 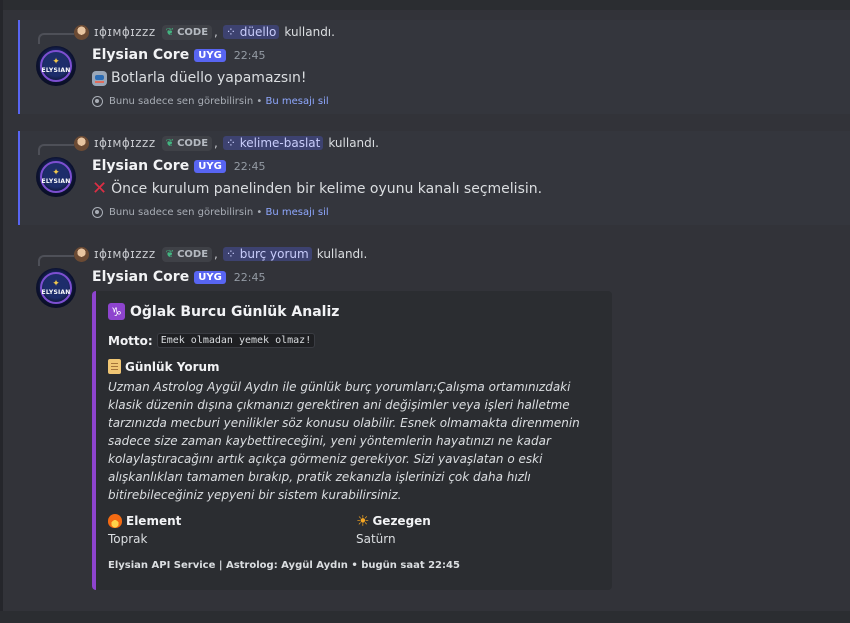 I want to click on planet-label: Gezegen, so click(x=401, y=521).